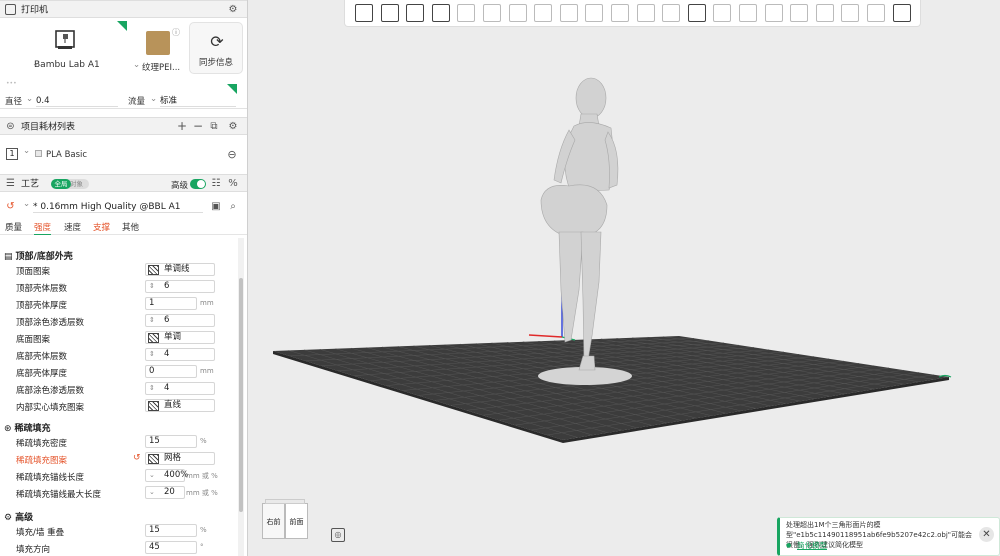 This screenshot has height=556, width=1000. What do you see at coordinates (14, 102) in the screenshot?
I see `nozzle-label: 直径` at bounding box center [14, 102].